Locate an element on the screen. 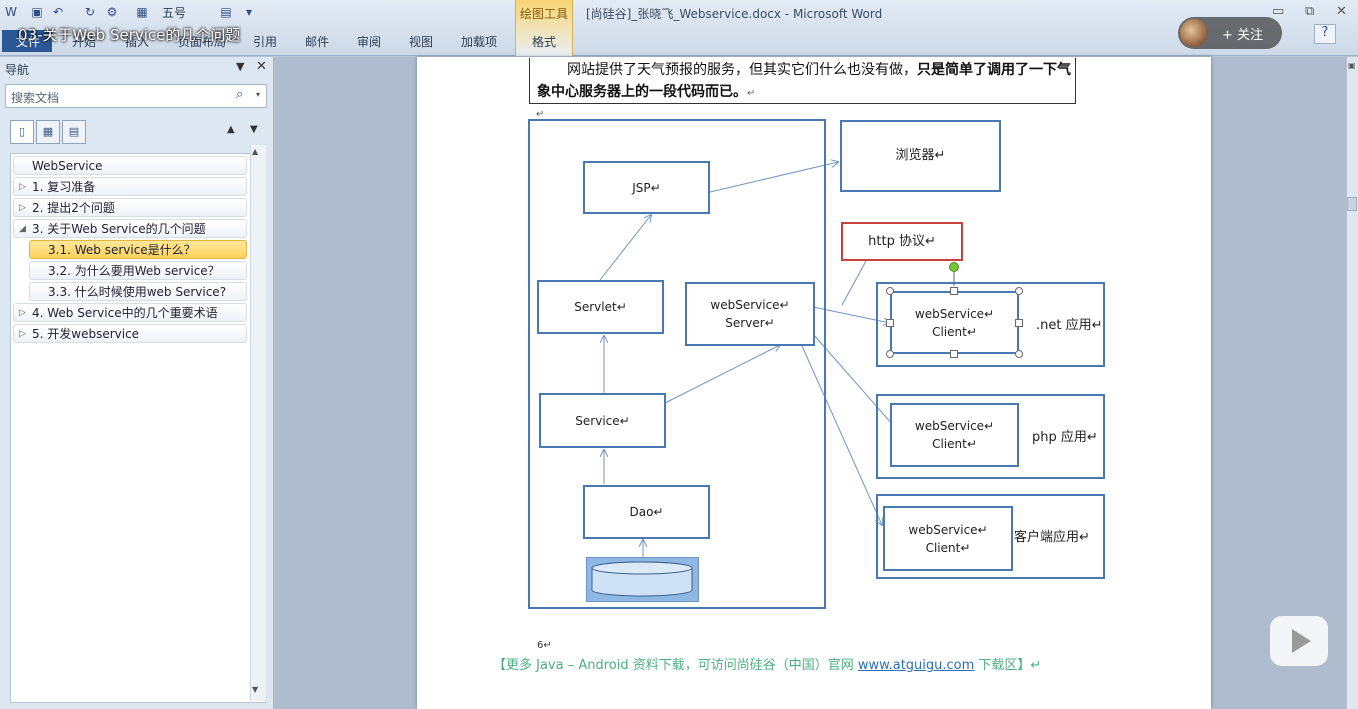 Image resolution: width=1358 pixels, height=709 pixels. ws-server-label-2: Server↵ is located at coordinates (750, 323).